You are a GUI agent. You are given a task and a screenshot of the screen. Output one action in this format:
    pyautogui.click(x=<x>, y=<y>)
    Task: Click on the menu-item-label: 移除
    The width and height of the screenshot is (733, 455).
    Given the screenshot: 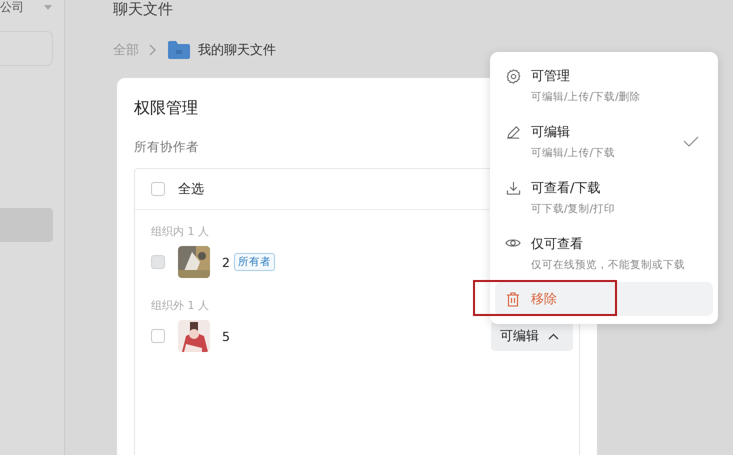 What is the action you would take?
    pyautogui.click(x=544, y=299)
    